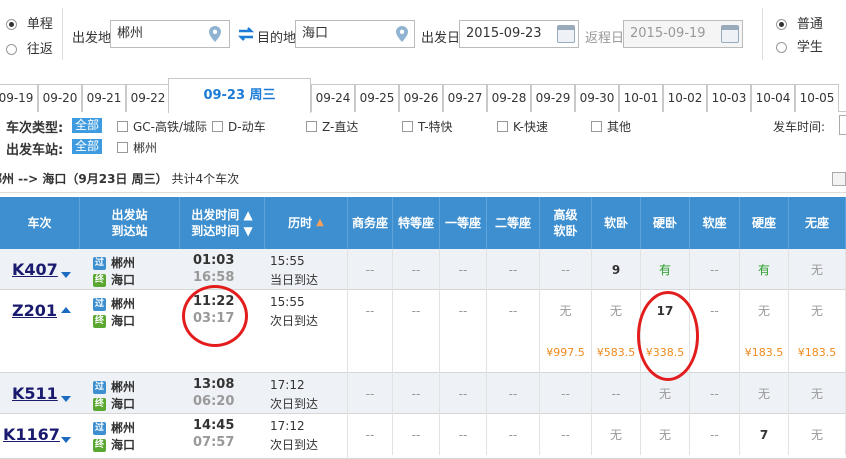 Image resolution: width=846 pixels, height=459 pixels. What do you see at coordinates (35, 393) in the screenshot?
I see `train-number: K511` at bounding box center [35, 393].